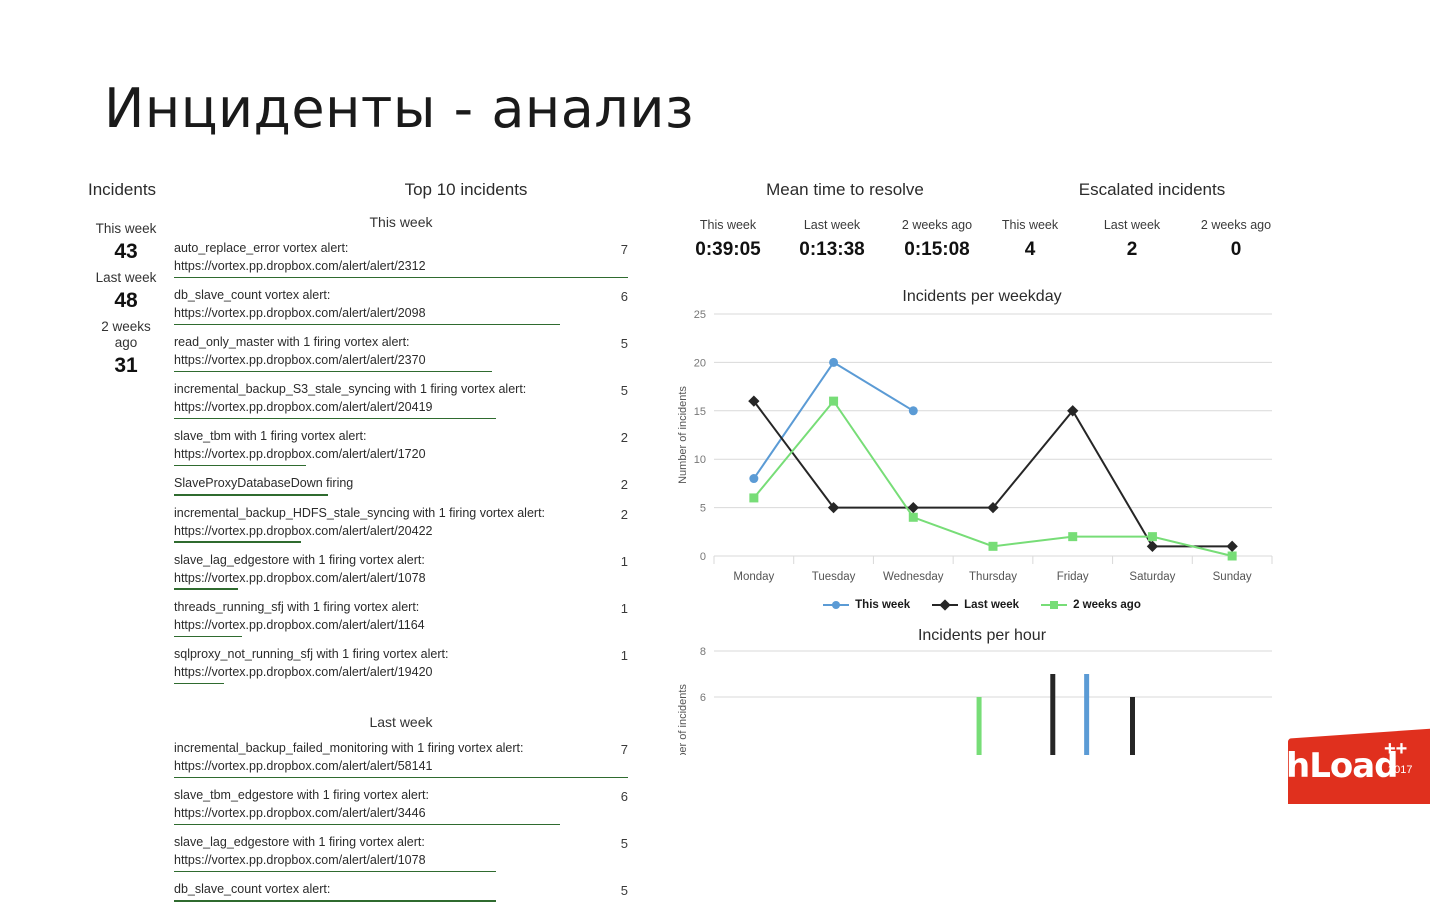 This screenshot has width=1430, height=911. Describe the element at coordinates (1107, 605) in the screenshot. I see `legend-label: 2 weeks ago` at that location.